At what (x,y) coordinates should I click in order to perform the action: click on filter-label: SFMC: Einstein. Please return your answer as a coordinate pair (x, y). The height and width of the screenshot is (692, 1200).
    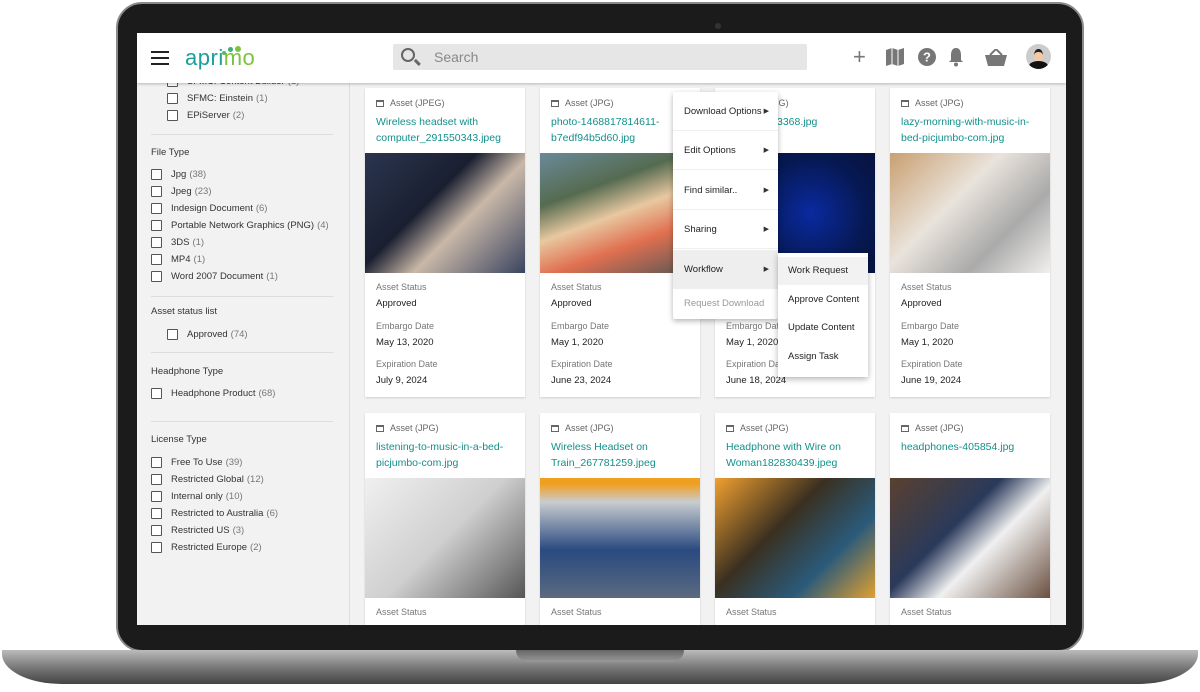
    Looking at the image, I should click on (220, 98).